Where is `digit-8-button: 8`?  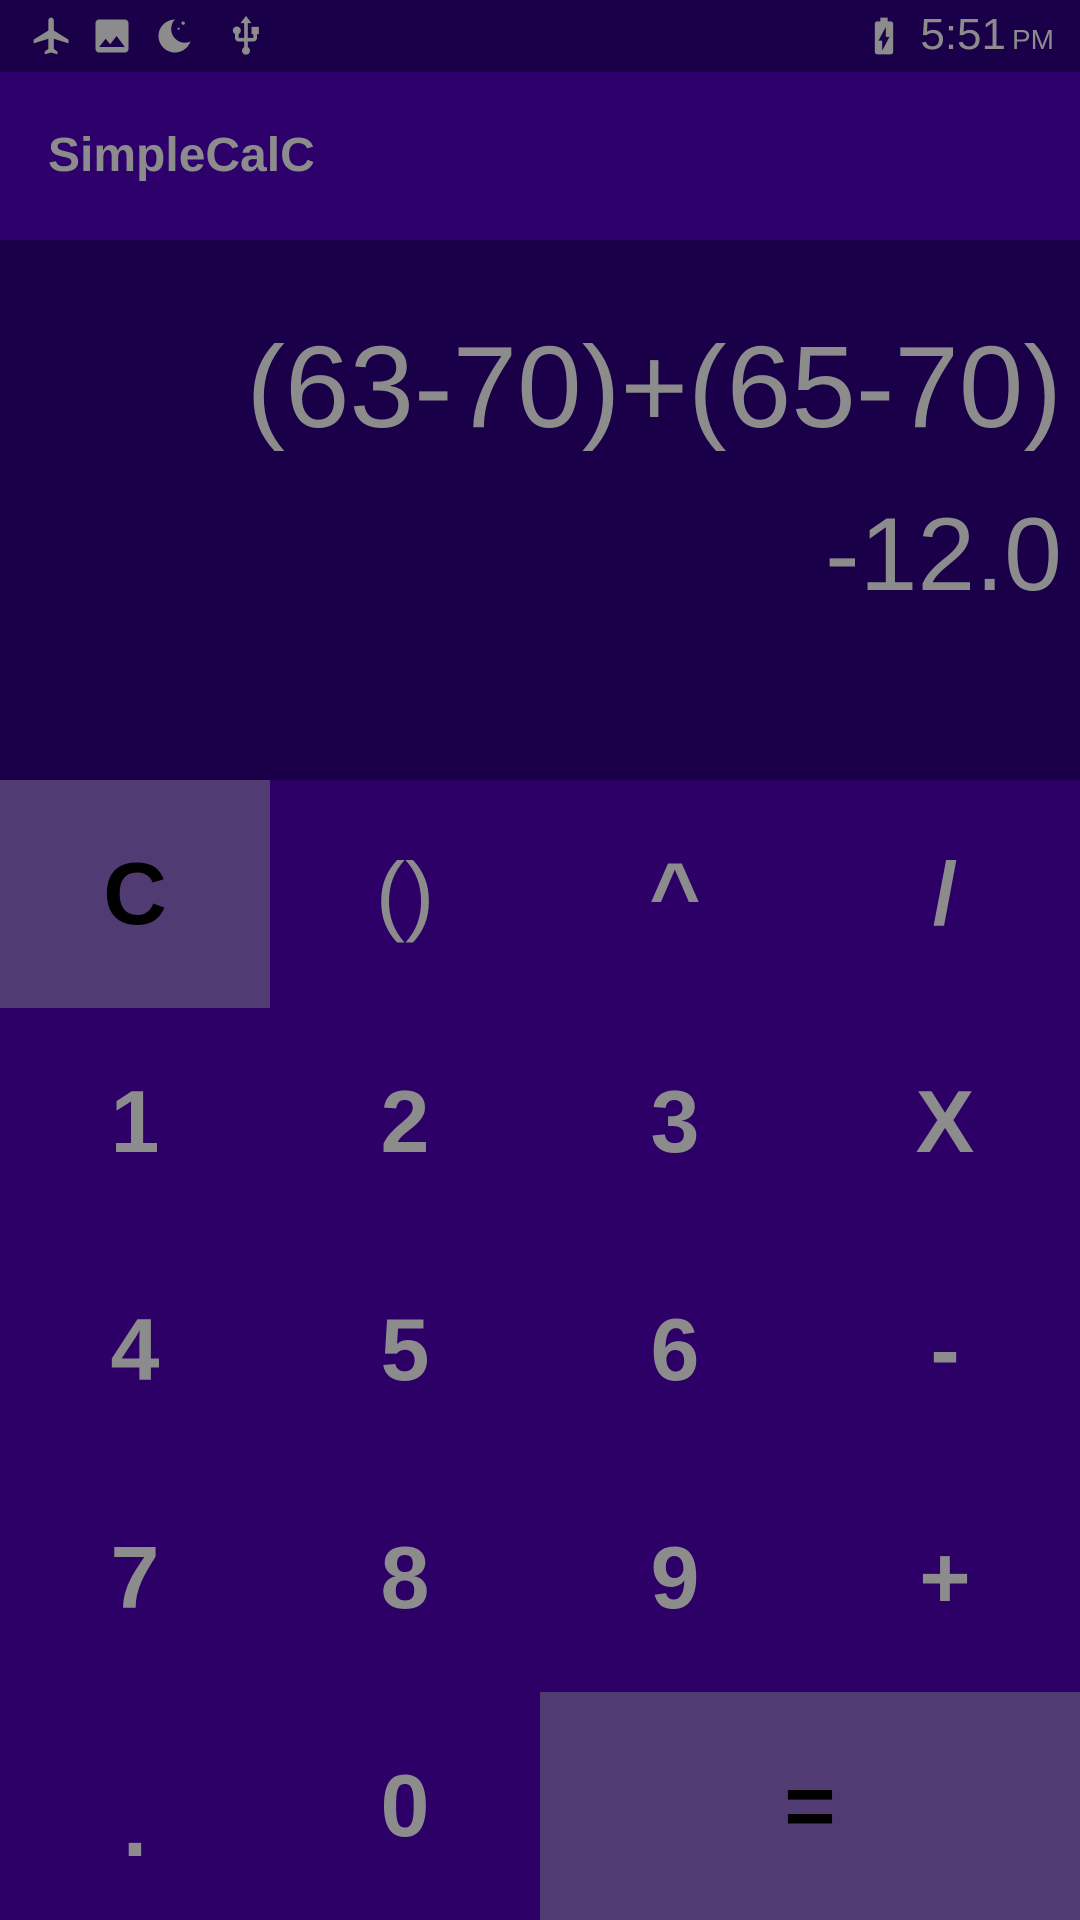
digit-8-button: 8 is located at coordinates (405, 1578).